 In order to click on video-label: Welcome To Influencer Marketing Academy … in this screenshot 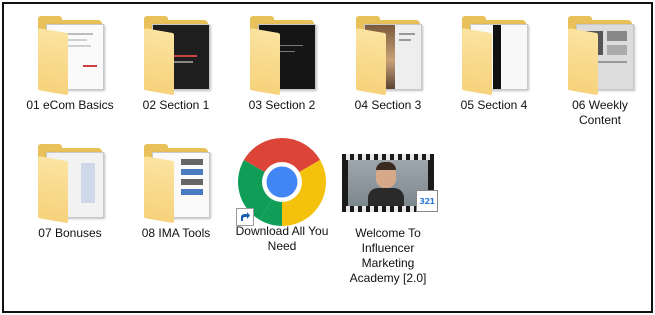, I will do `click(388, 255)`.